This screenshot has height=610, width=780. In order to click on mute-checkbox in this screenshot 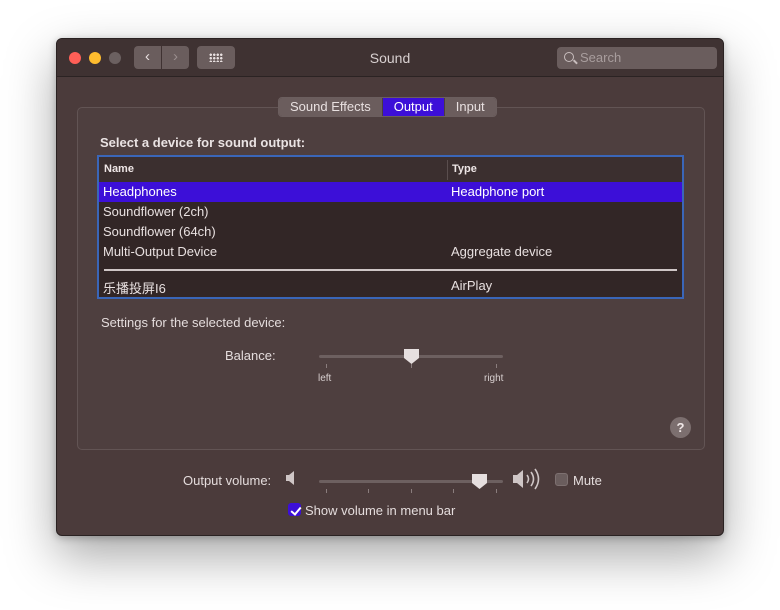, I will do `click(561, 479)`.